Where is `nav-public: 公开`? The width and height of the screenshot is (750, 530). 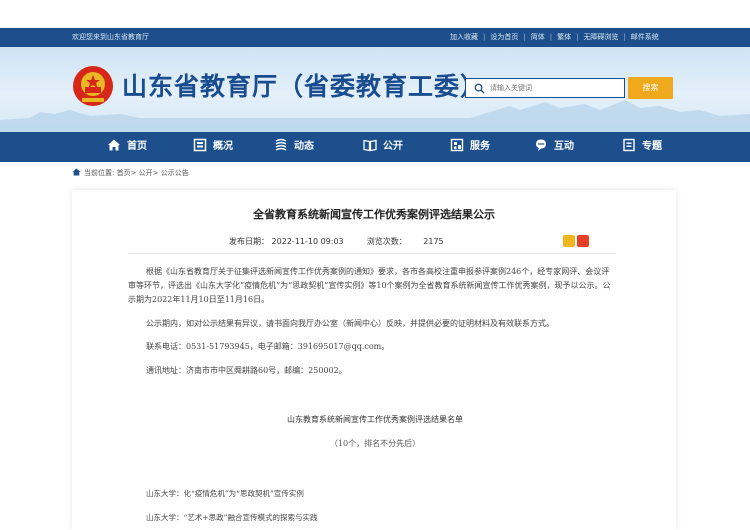
nav-public: 公开 is located at coordinates (383, 147).